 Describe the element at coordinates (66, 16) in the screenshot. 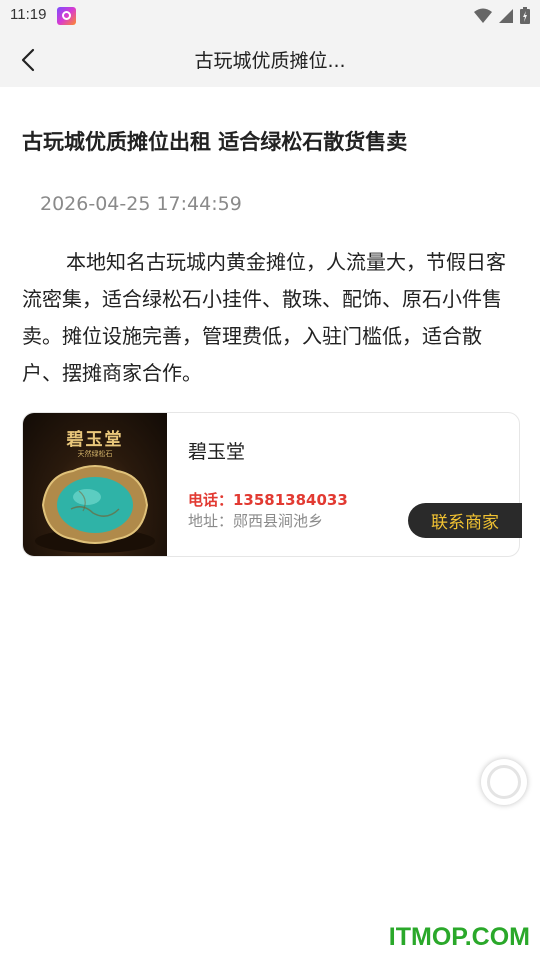

I see `app-notification-icon` at that location.